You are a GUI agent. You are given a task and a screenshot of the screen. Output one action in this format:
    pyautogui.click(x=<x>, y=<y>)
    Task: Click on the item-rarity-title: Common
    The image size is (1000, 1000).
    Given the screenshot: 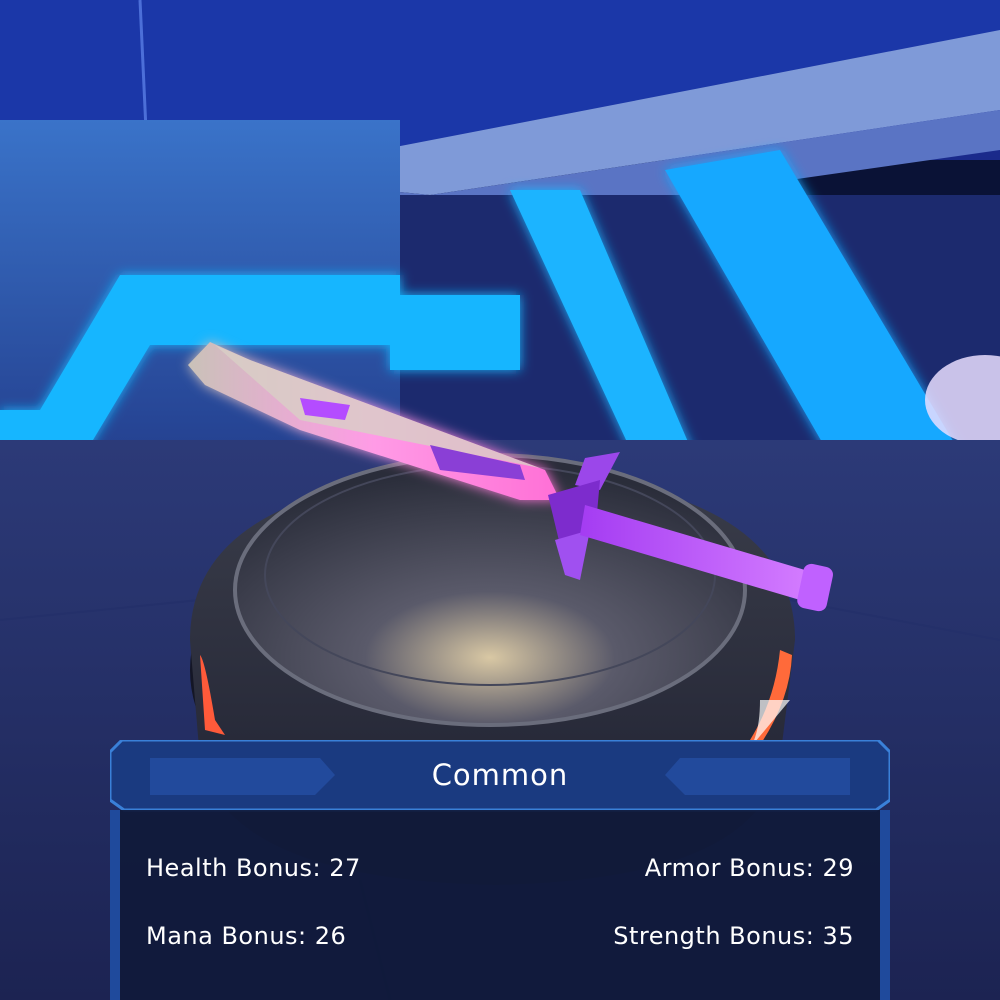 What is the action you would take?
    pyautogui.click(x=500, y=775)
    